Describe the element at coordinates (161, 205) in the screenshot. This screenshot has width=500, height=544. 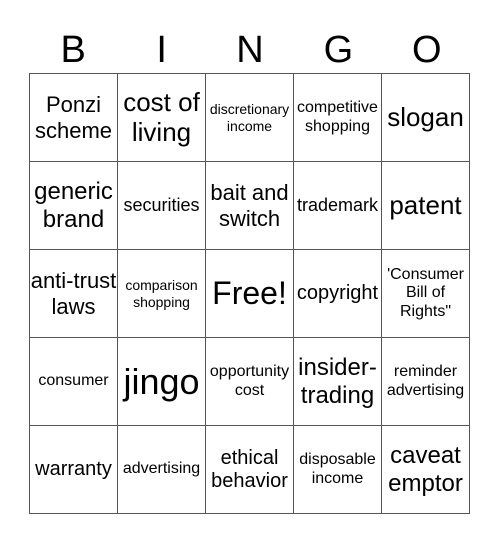
I see `bingo-cell: securities` at that location.